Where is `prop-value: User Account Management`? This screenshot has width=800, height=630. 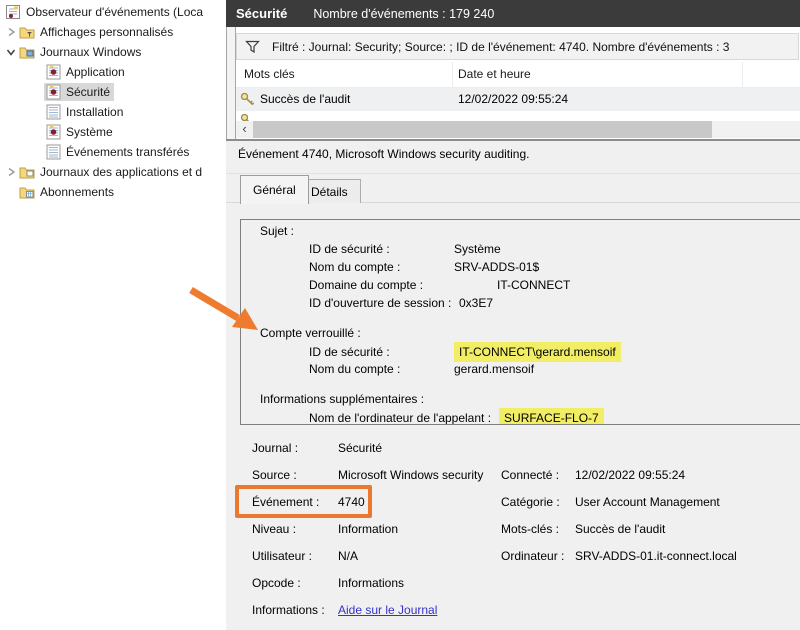 prop-value: User Account Management is located at coordinates (647, 502).